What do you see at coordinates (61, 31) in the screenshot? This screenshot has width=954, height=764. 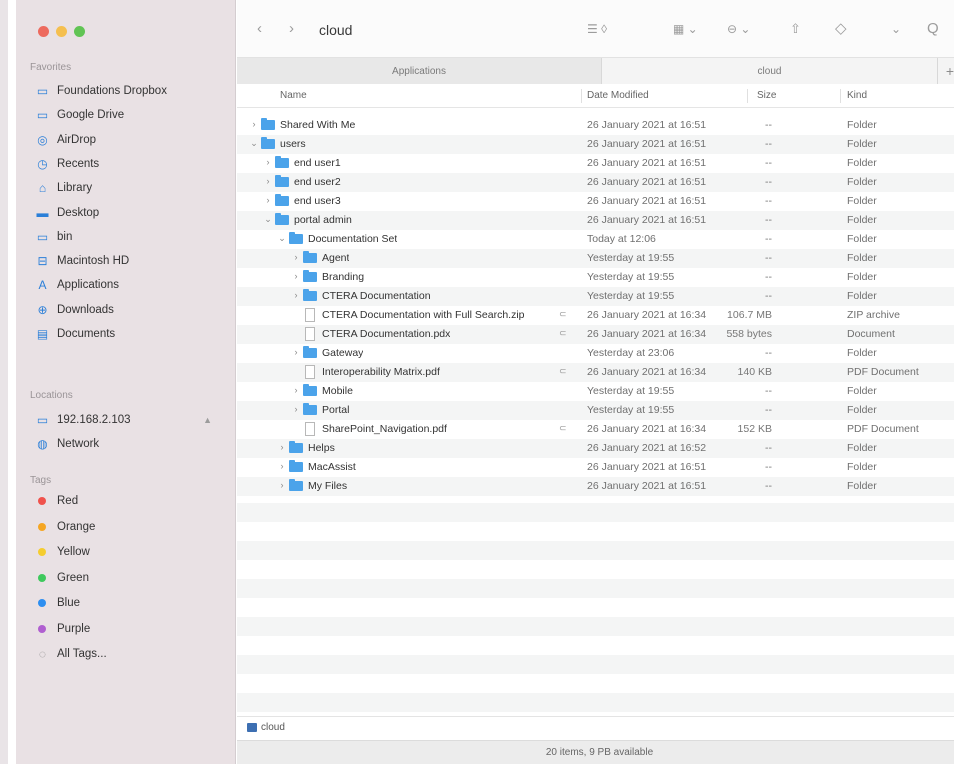 I see `minimize-button` at bounding box center [61, 31].